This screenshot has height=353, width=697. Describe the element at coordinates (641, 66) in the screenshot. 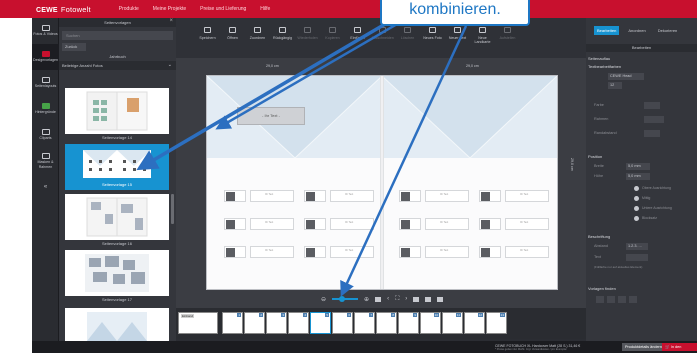

I see `section-text-title: Textbearbeitfarben` at that location.